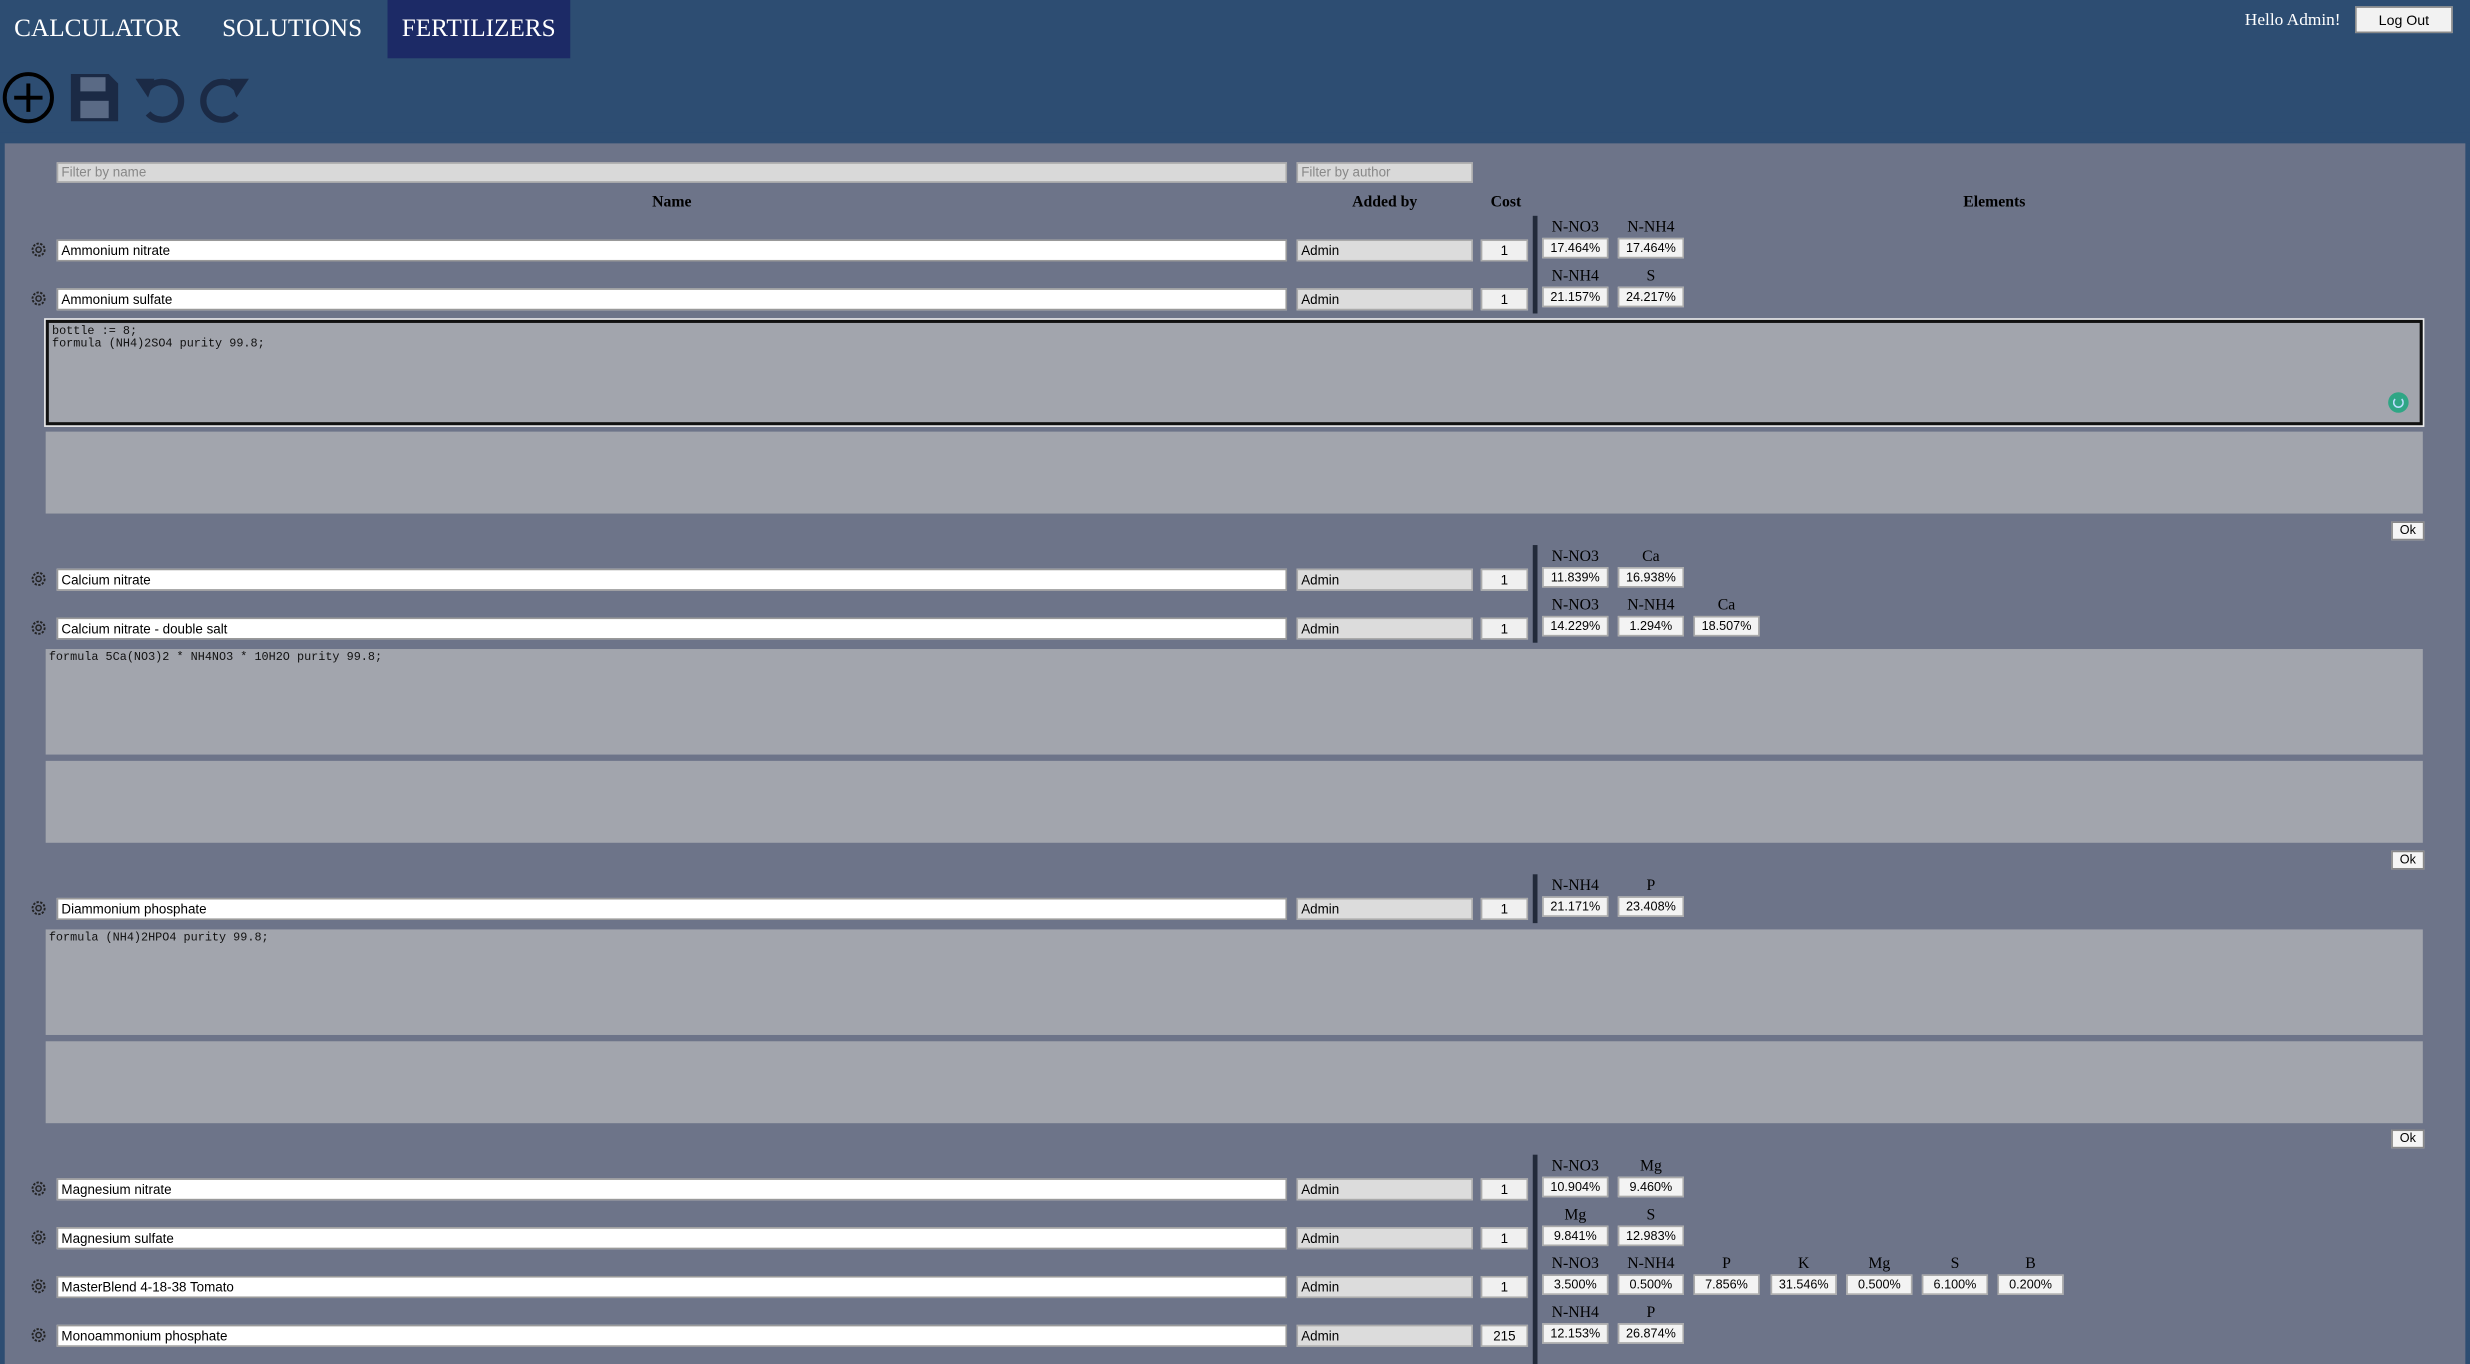 Image resolution: width=2470 pixels, height=1364 pixels. What do you see at coordinates (672, 1335) in the screenshot?
I see `fertilizer-name-input: Monoammonium phosphate` at bounding box center [672, 1335].